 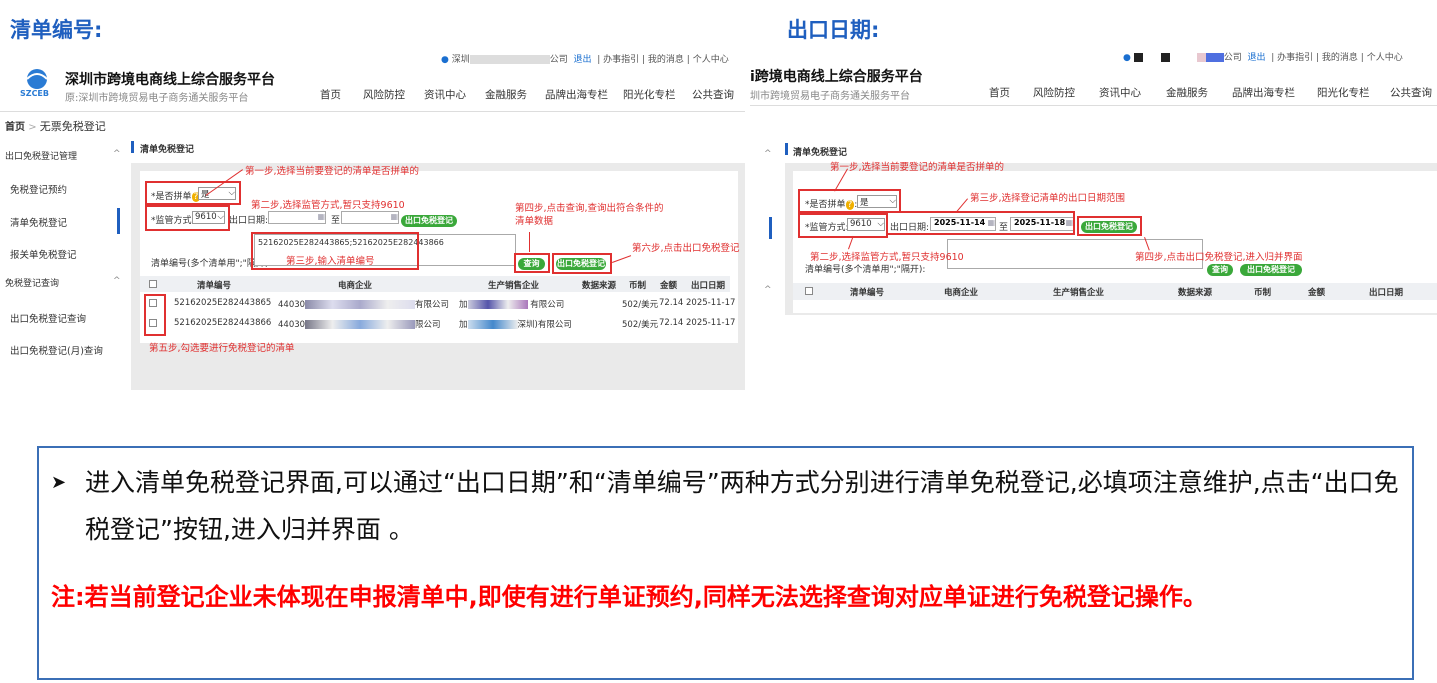 I want to click on sidebar-item-query: 出口免税登记查询, so click(x=48, y=318).